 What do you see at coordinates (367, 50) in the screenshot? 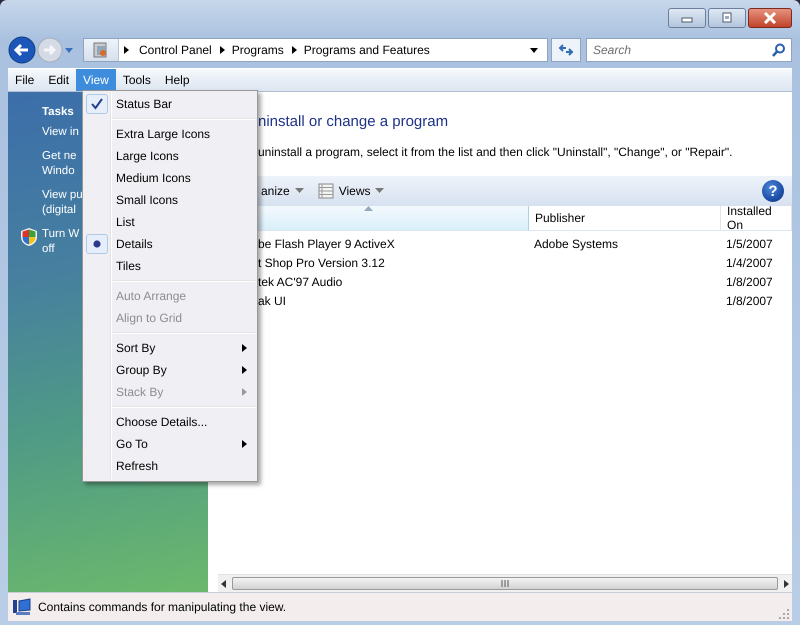
I see `breadcrumb: Programs and Features` at bounding box center [367, 50].